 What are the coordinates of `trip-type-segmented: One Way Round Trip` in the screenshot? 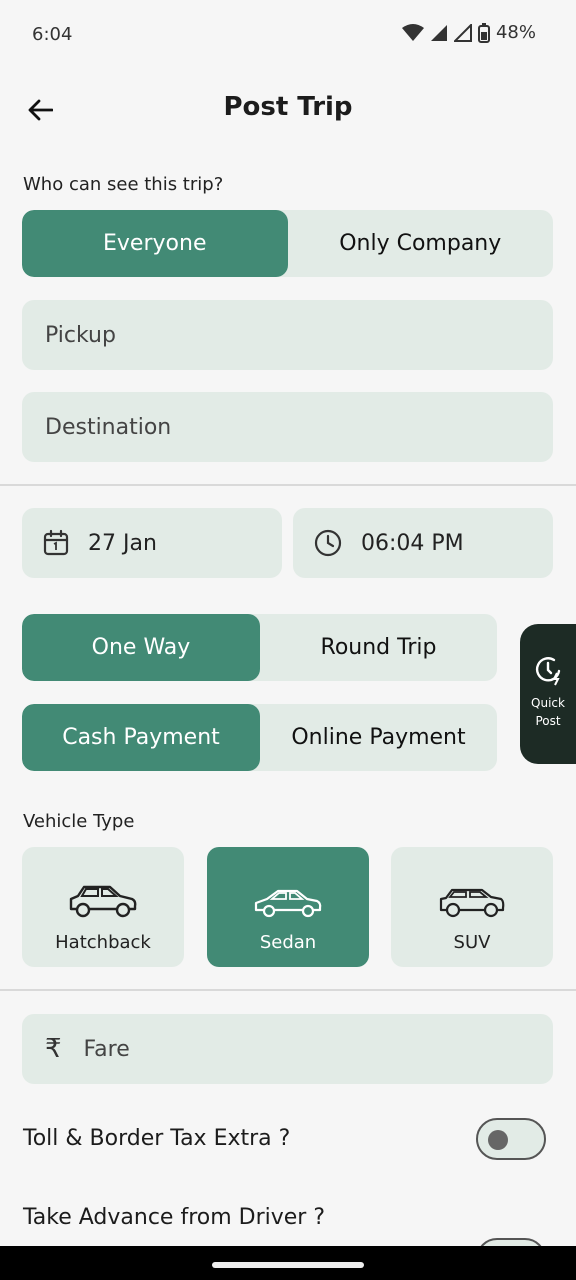 It's located at (259, 647).